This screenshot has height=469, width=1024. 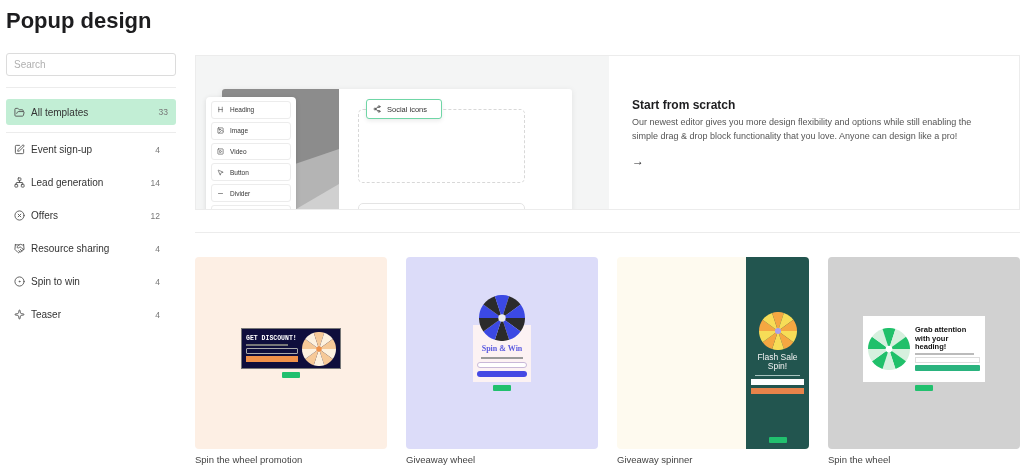 What do you see at coordinates (91, 281) in the screenshot?
I see `category-item: Spin to win 4` at bounding box center [91, 281].